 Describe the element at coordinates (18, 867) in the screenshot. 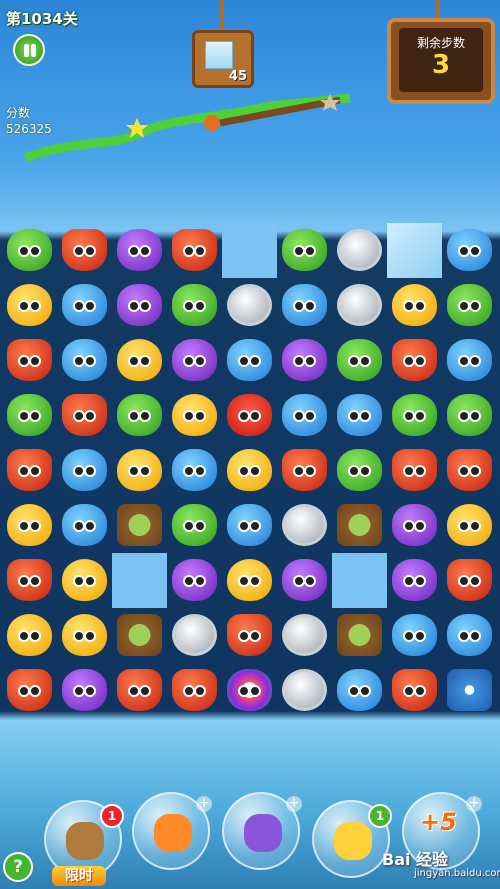

I see `help-button: ?` at that location.